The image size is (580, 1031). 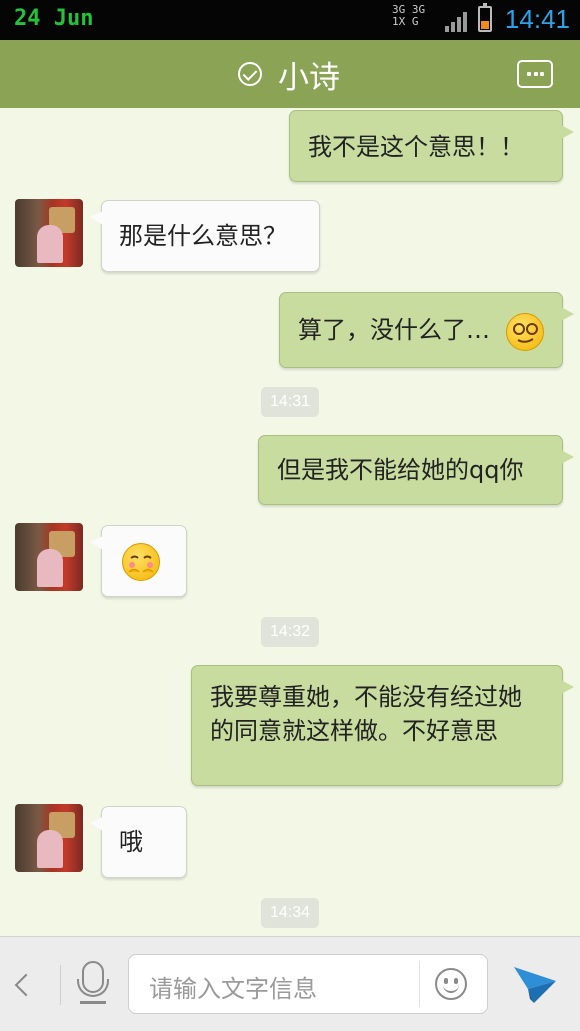 I want to click on signal-icon, so click(x=457, y=21).